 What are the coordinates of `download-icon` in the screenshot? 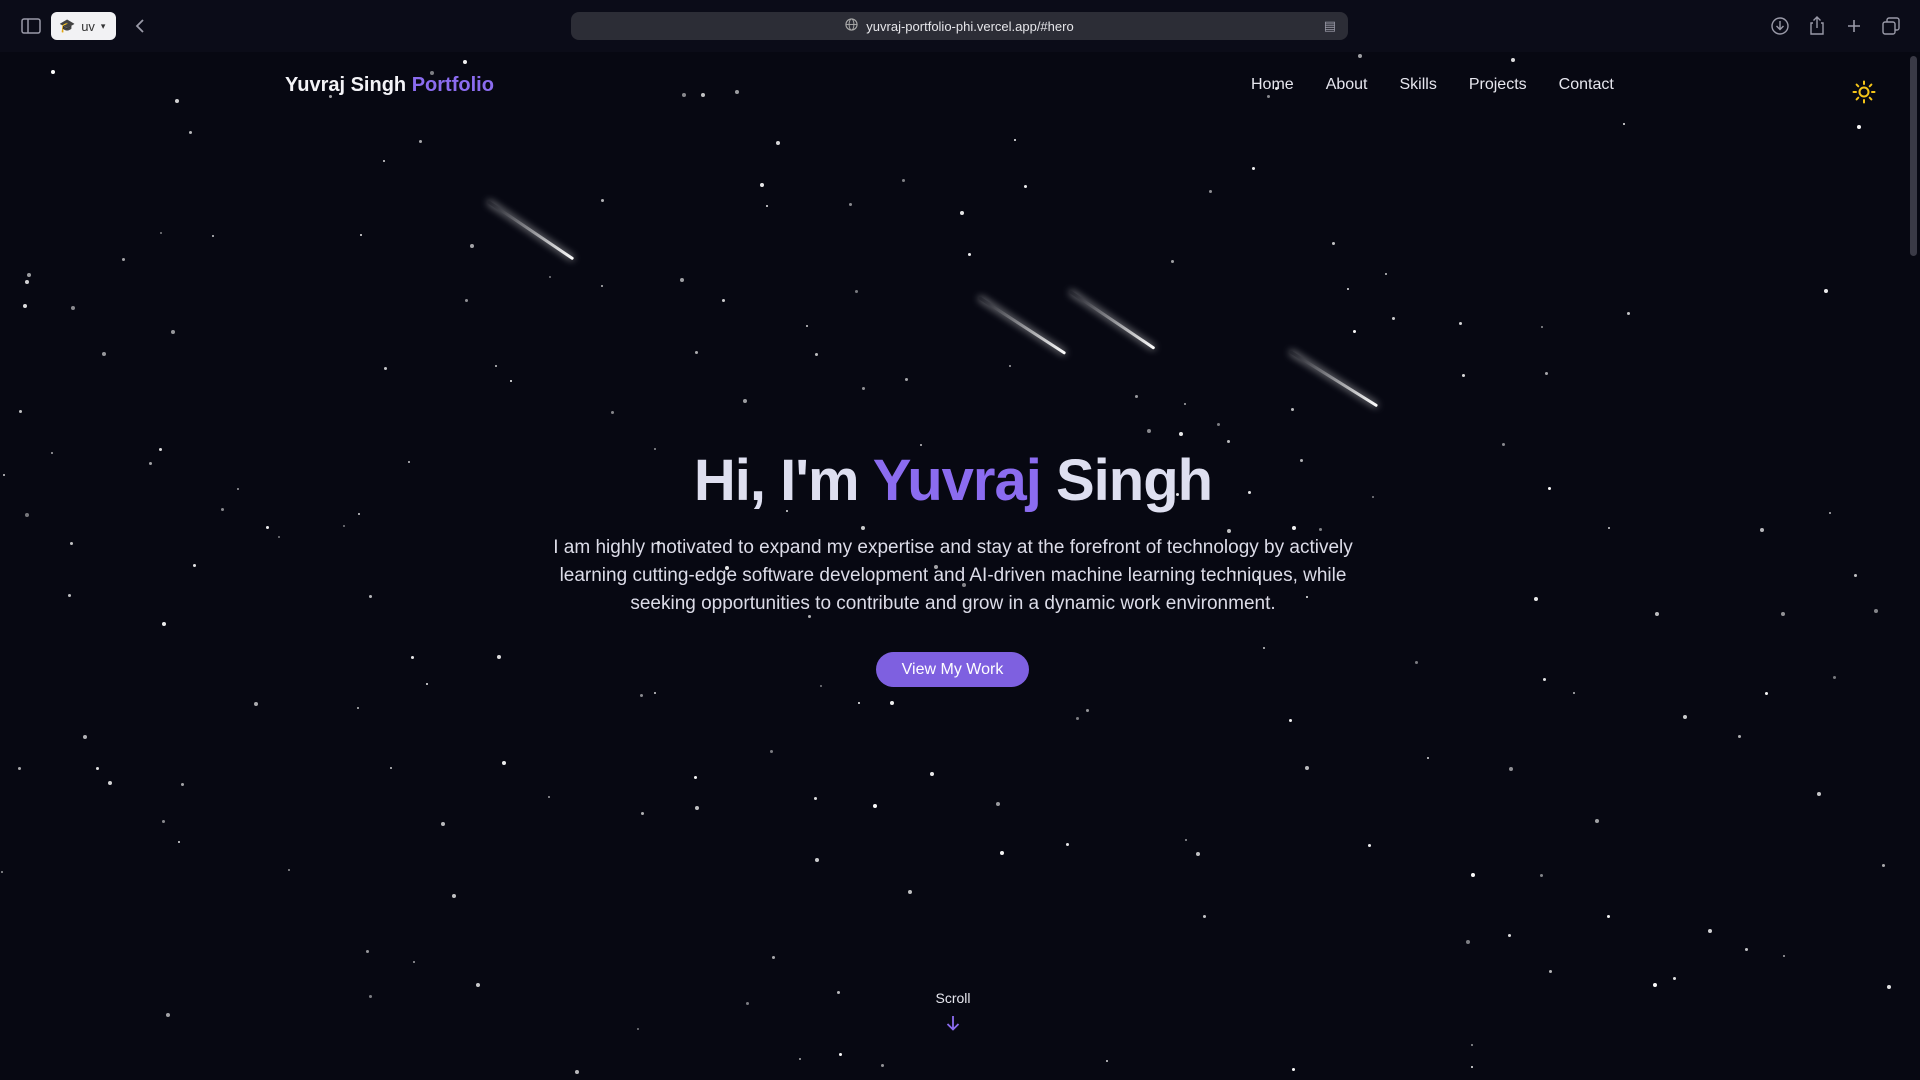 It's located at (1780, 26).